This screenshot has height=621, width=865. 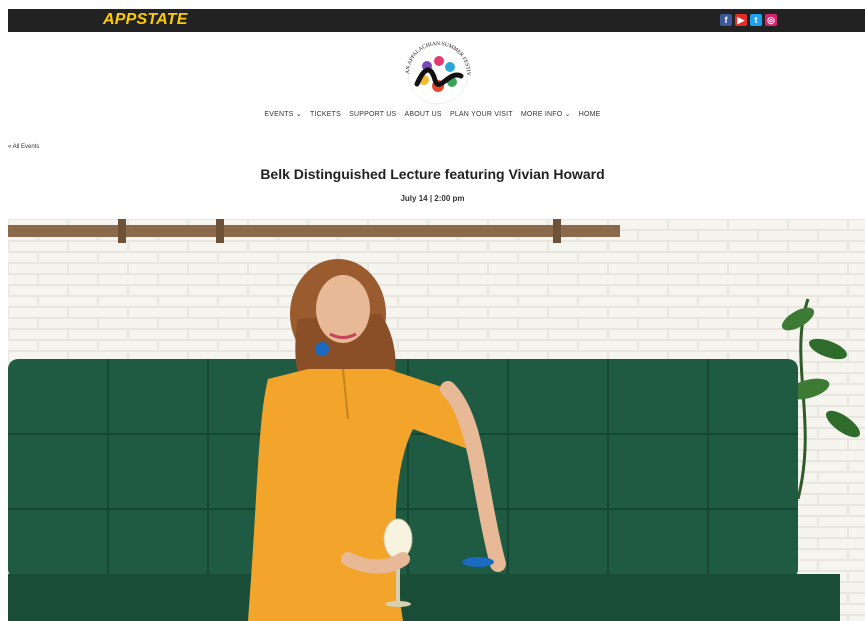 What do you see at coordinates (436, 20) in the screenshot?
I see `top-bar: APPSTATE f ▶ t ◎` at bounding box center [436, 20].